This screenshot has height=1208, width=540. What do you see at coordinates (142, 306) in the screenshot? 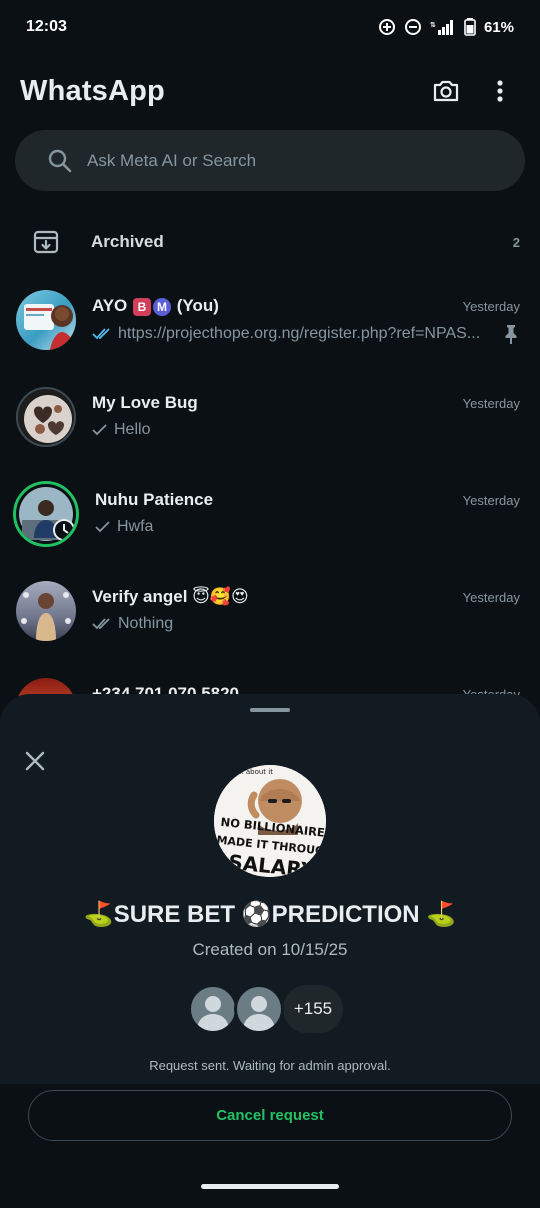
I see `badge-b: B` at bounding box center [142, 306].